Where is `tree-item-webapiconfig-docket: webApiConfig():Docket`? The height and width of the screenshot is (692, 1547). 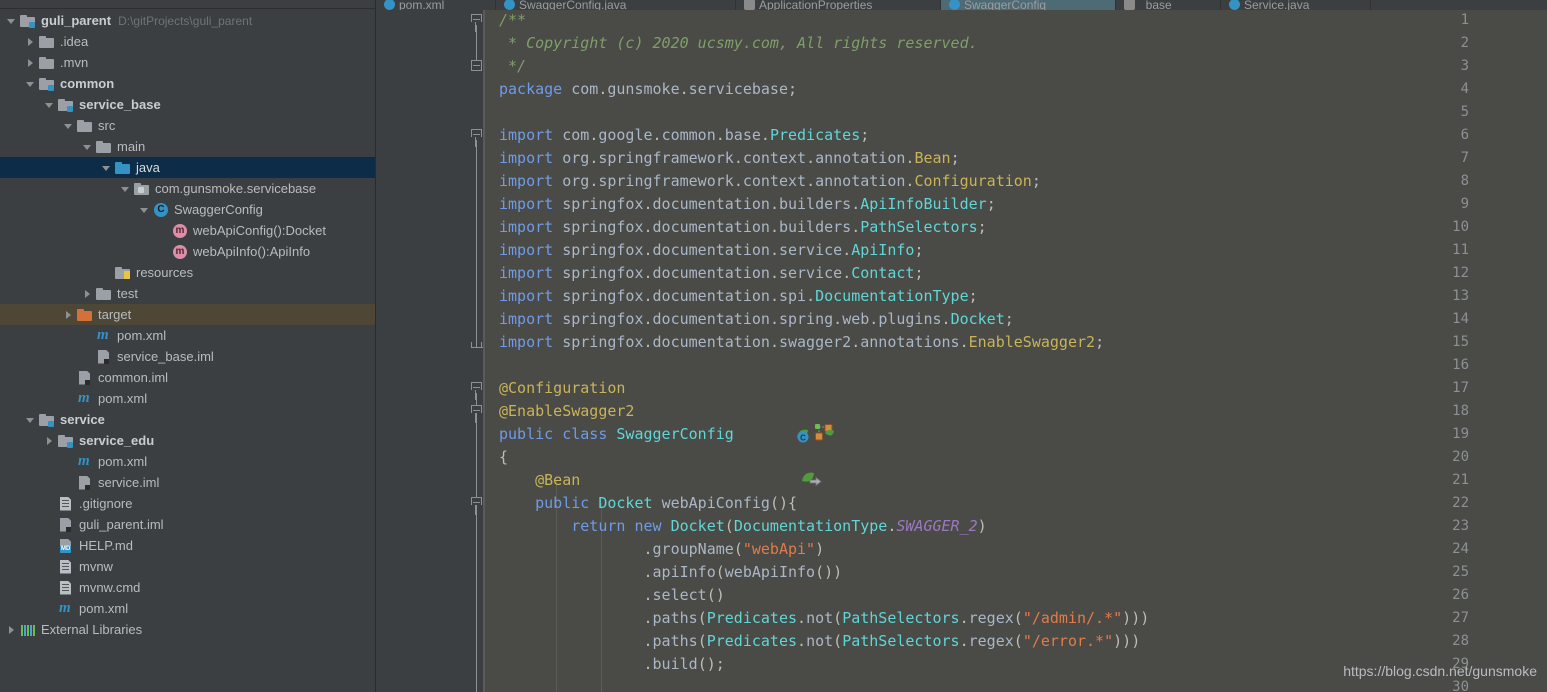
tree-item-webapiconfig-docket: webApiConfig():Docket is located at coordinates (187, 230).